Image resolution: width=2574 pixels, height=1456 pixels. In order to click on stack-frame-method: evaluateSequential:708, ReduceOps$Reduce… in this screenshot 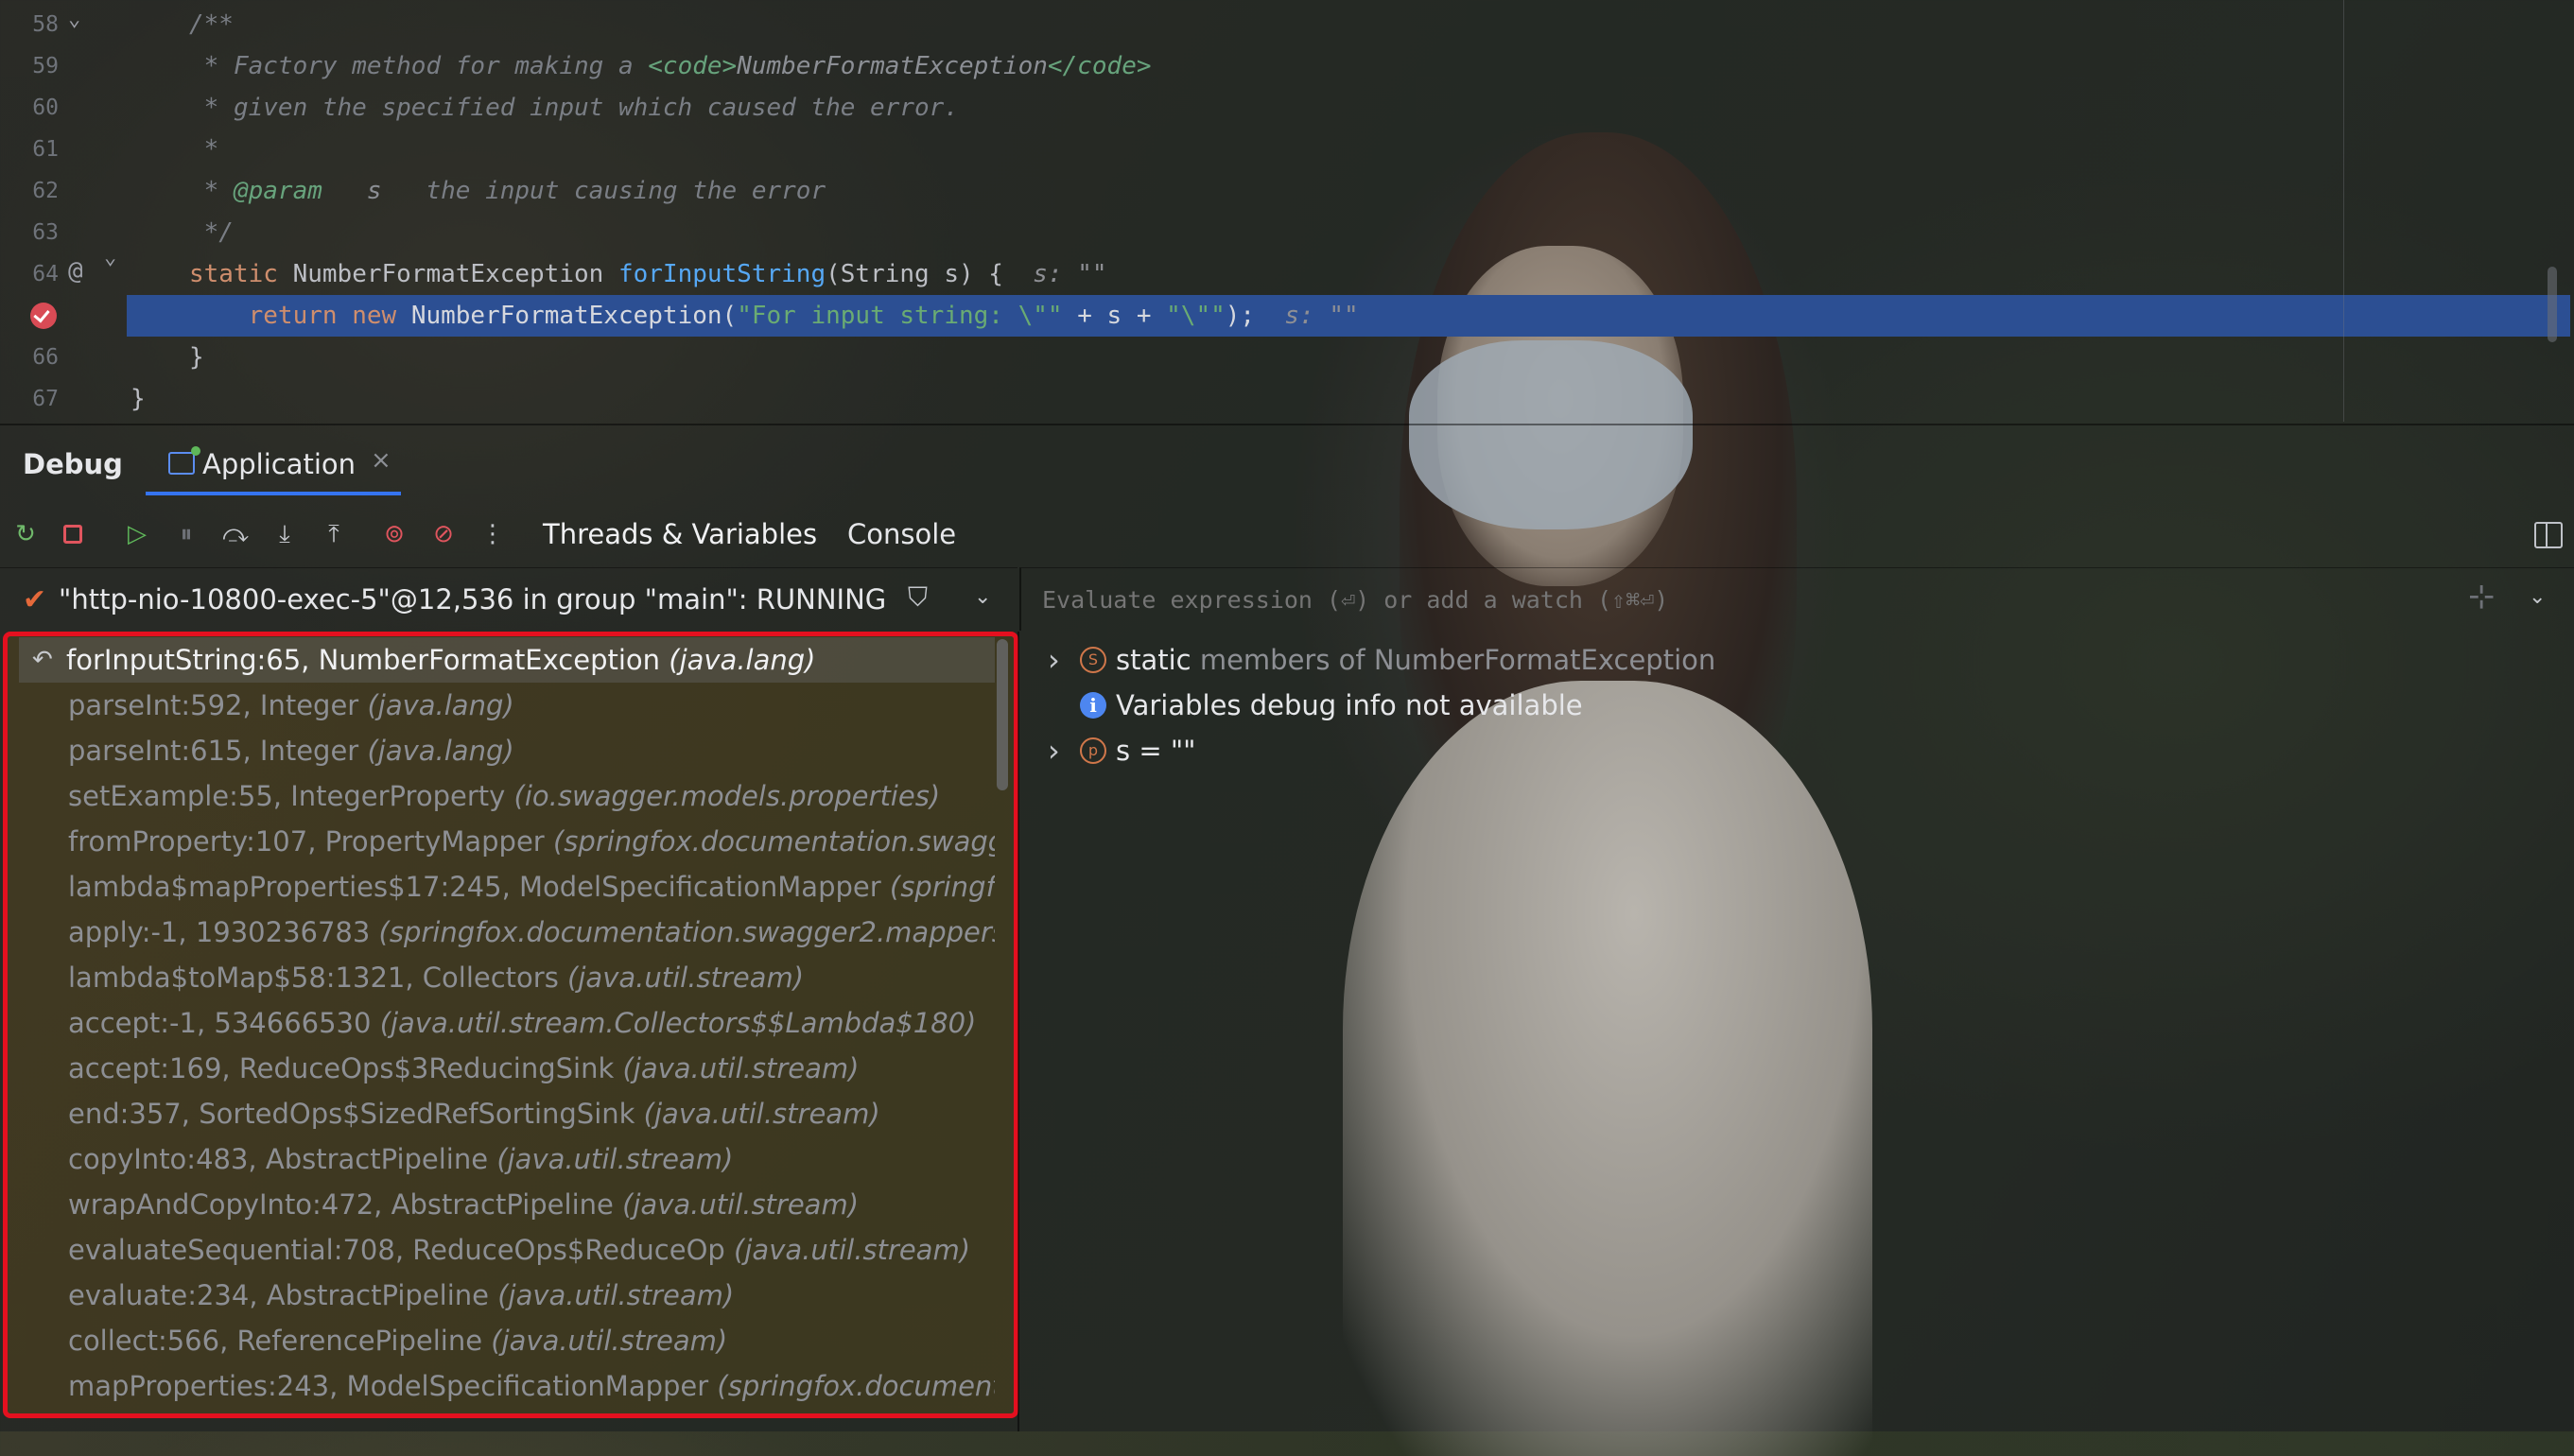, I will do `click(396, 1250)`.